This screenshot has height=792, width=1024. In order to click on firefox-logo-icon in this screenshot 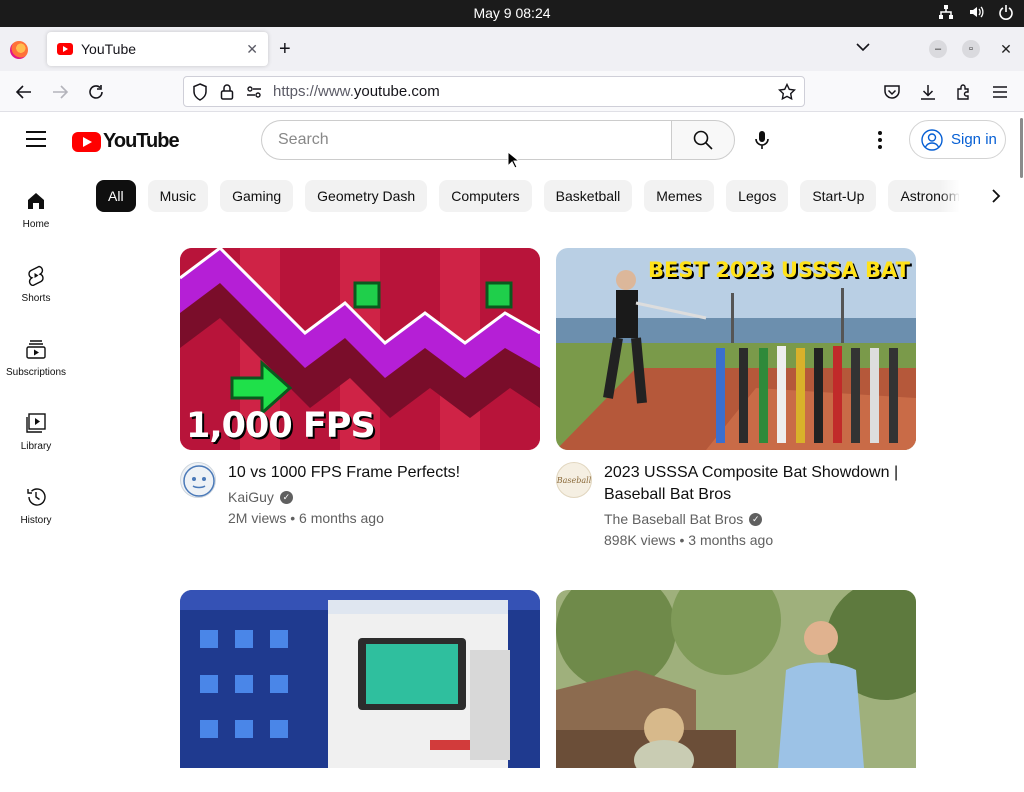, I will do `click(19, 50)`.